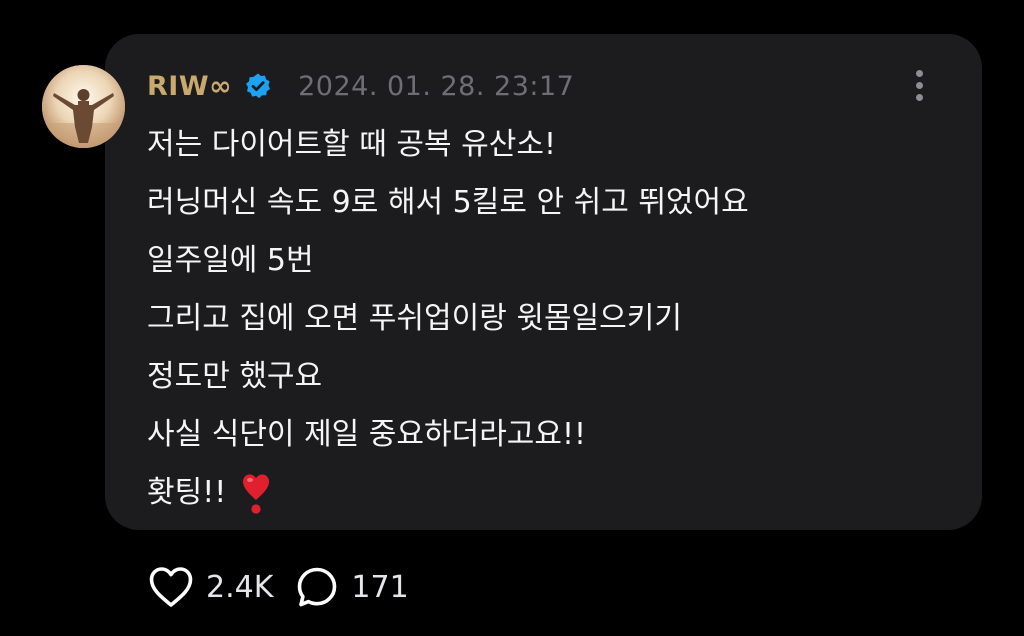  I want to click on reply-button: 171, so click(341, 587).